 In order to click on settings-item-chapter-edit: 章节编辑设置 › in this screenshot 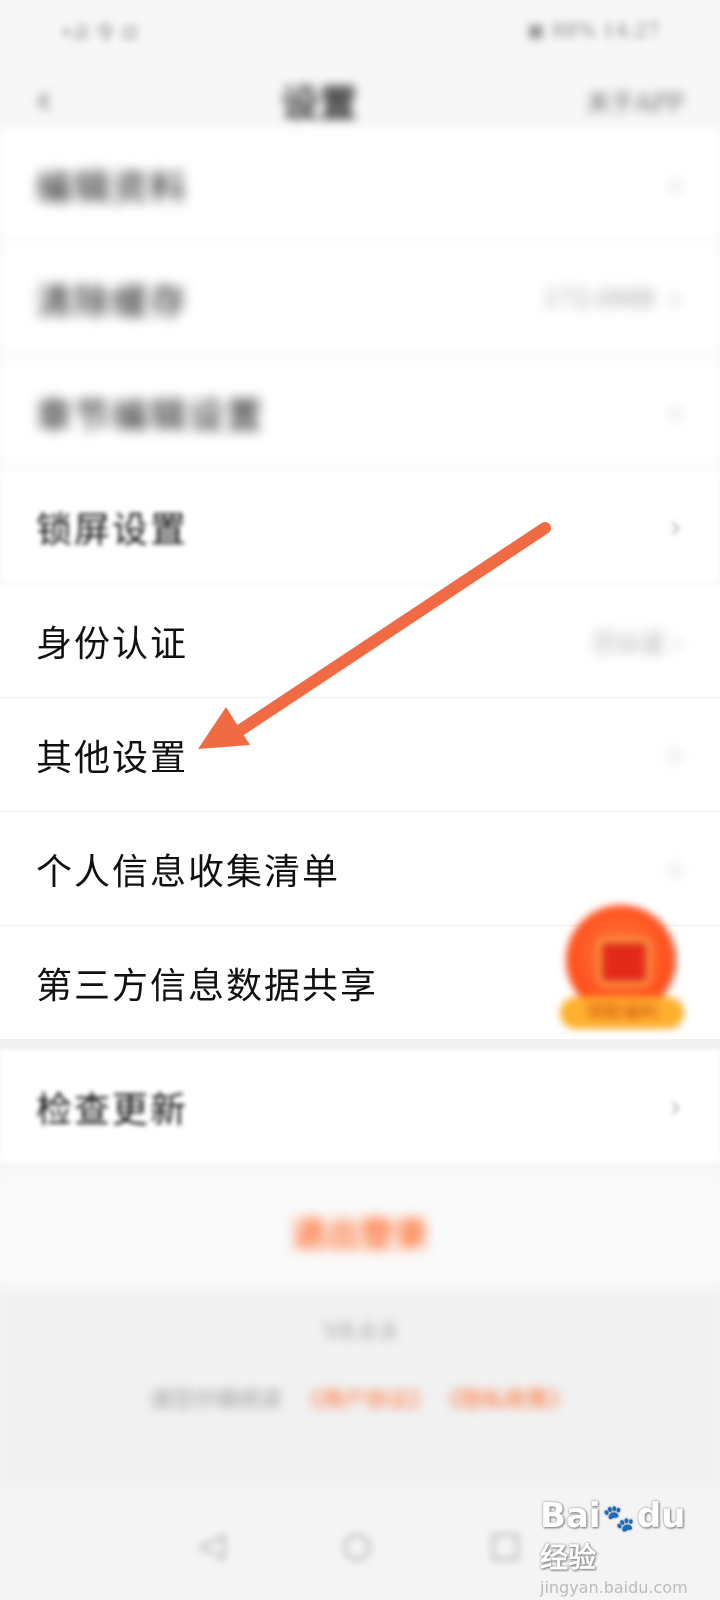, I will do `click(360, 413)`.